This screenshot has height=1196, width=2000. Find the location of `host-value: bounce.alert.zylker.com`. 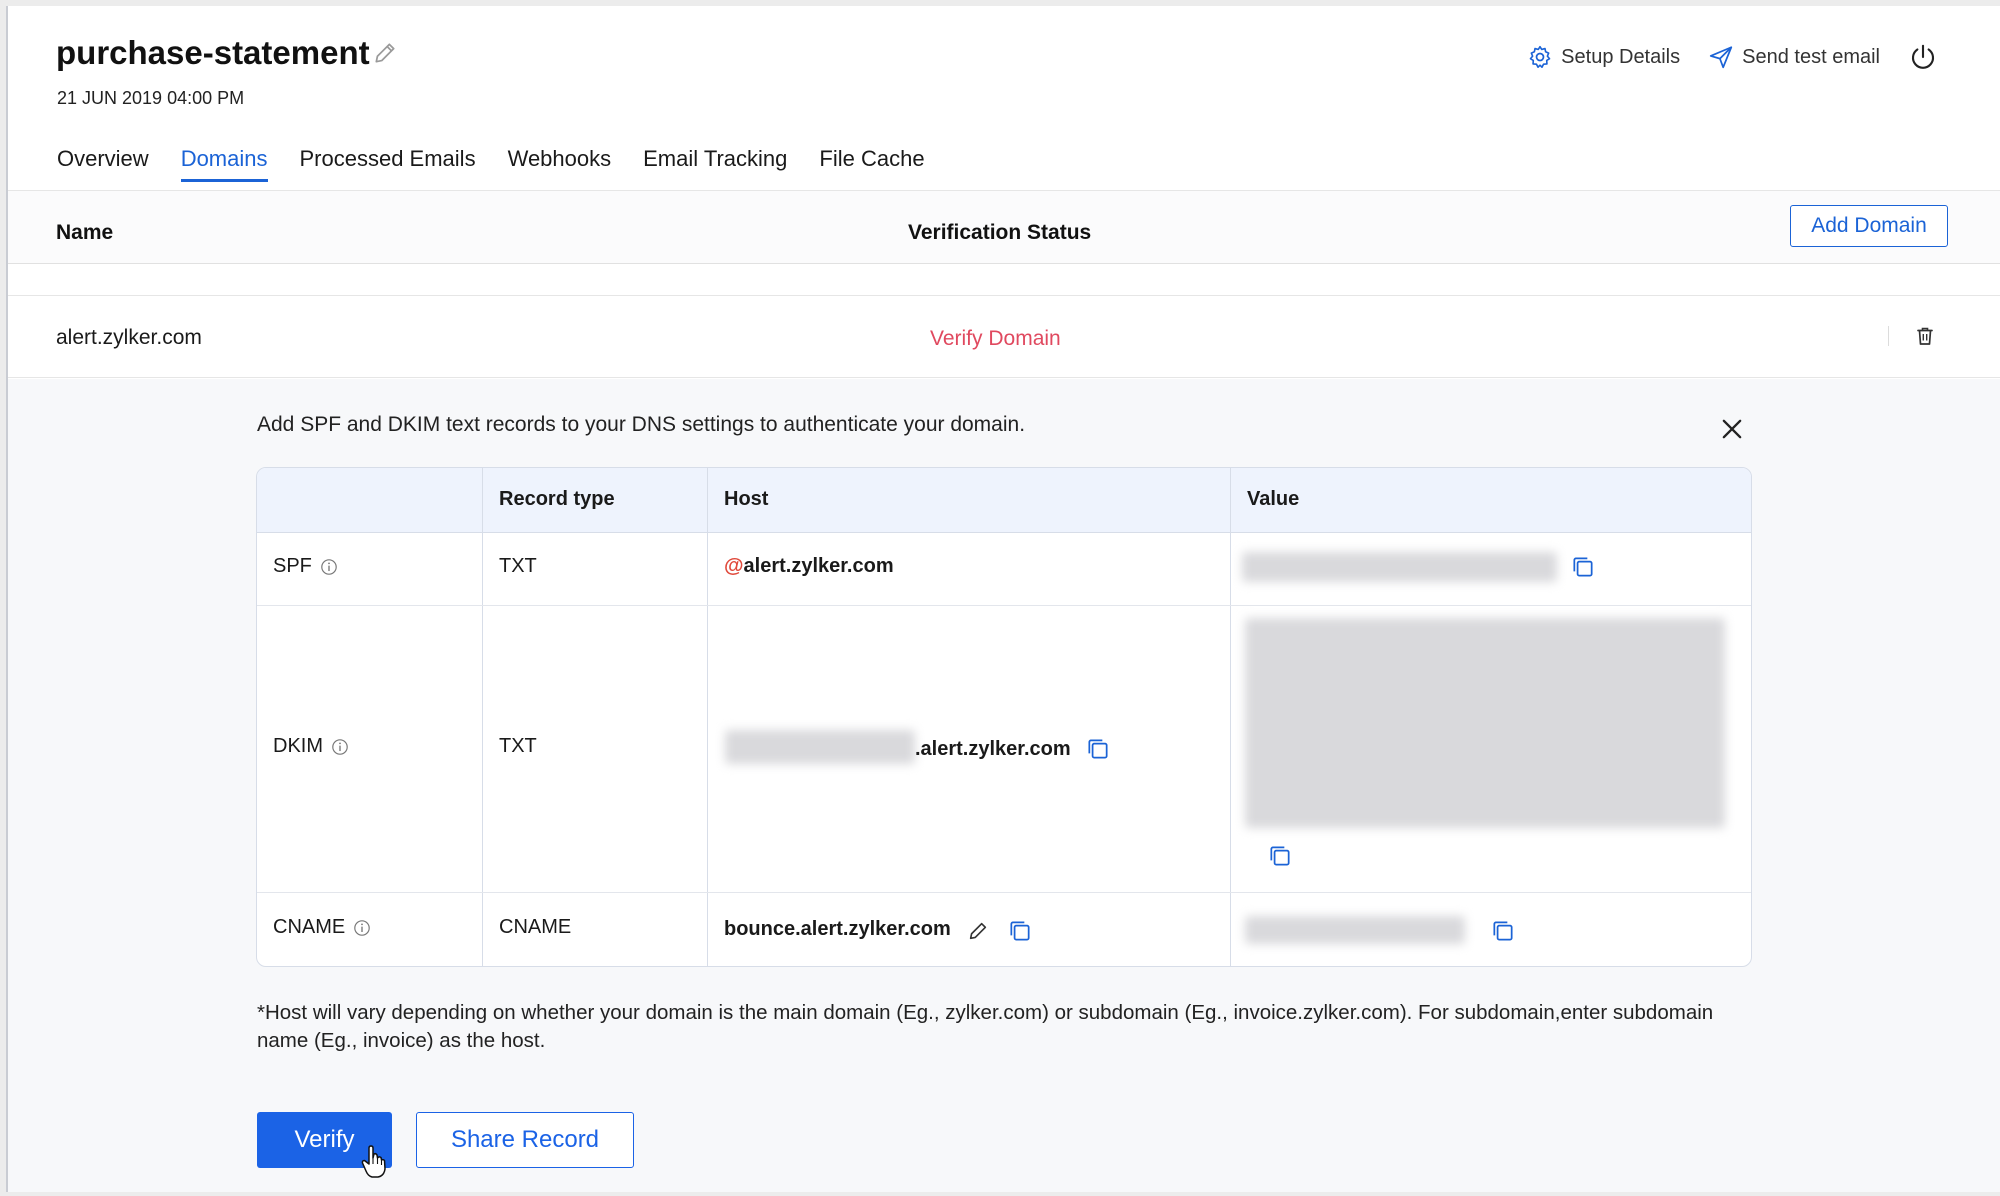

host-value: bounce.alert.zylker.com is located at coordinates (837, 929).